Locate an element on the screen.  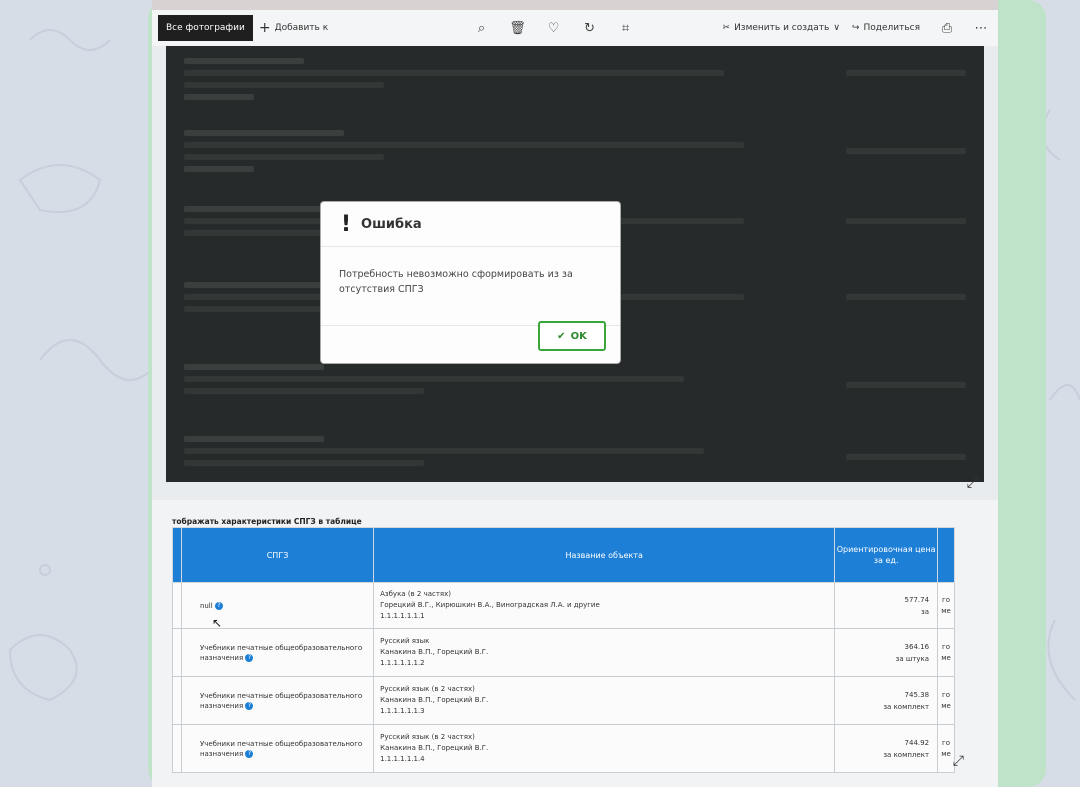
edit-create-label: Изменить и создать is located at coordinates (782, 28).